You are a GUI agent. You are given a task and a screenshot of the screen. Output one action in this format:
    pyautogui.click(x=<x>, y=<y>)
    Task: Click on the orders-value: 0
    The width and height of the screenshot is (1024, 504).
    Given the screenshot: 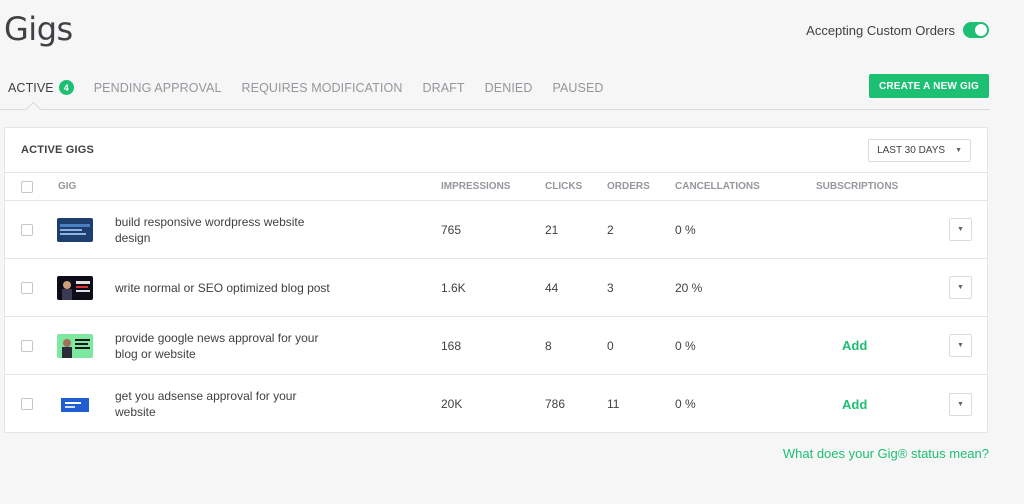 What is the action you would take?
    pyautogui.click(x=610, y=345)
    